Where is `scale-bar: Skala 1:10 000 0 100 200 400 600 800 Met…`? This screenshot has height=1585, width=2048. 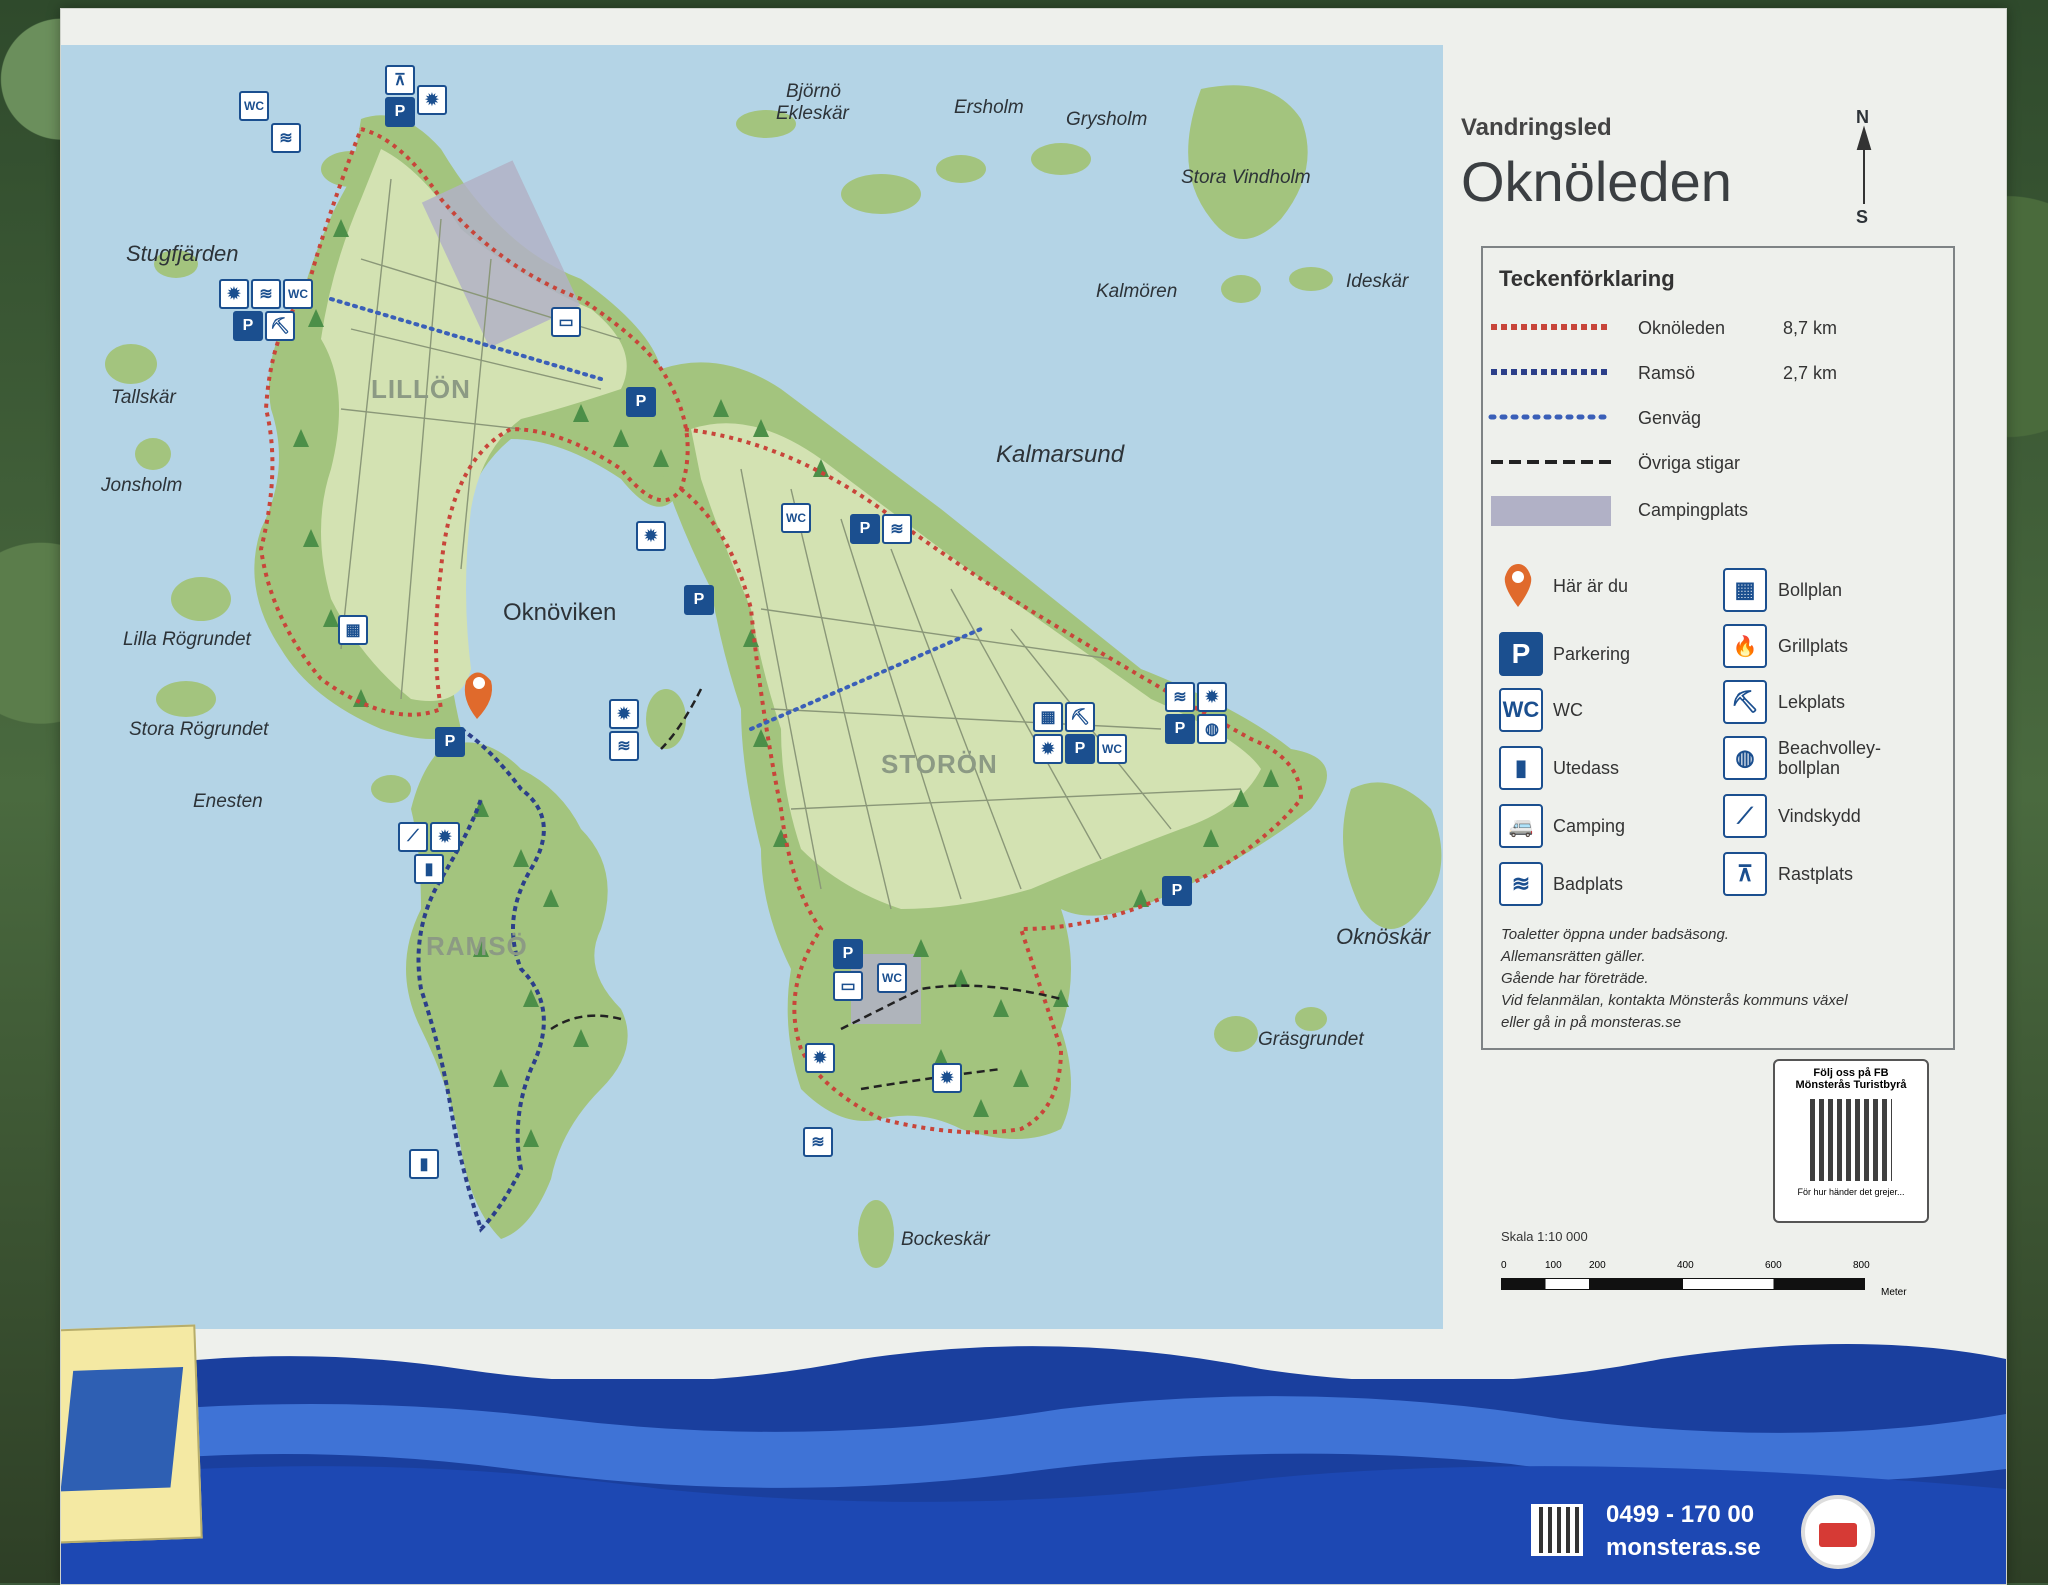
scale-bar: Skala 1:10 000 0 100 200 400 600 800 Met… is located at coordinates (1704, 1263).